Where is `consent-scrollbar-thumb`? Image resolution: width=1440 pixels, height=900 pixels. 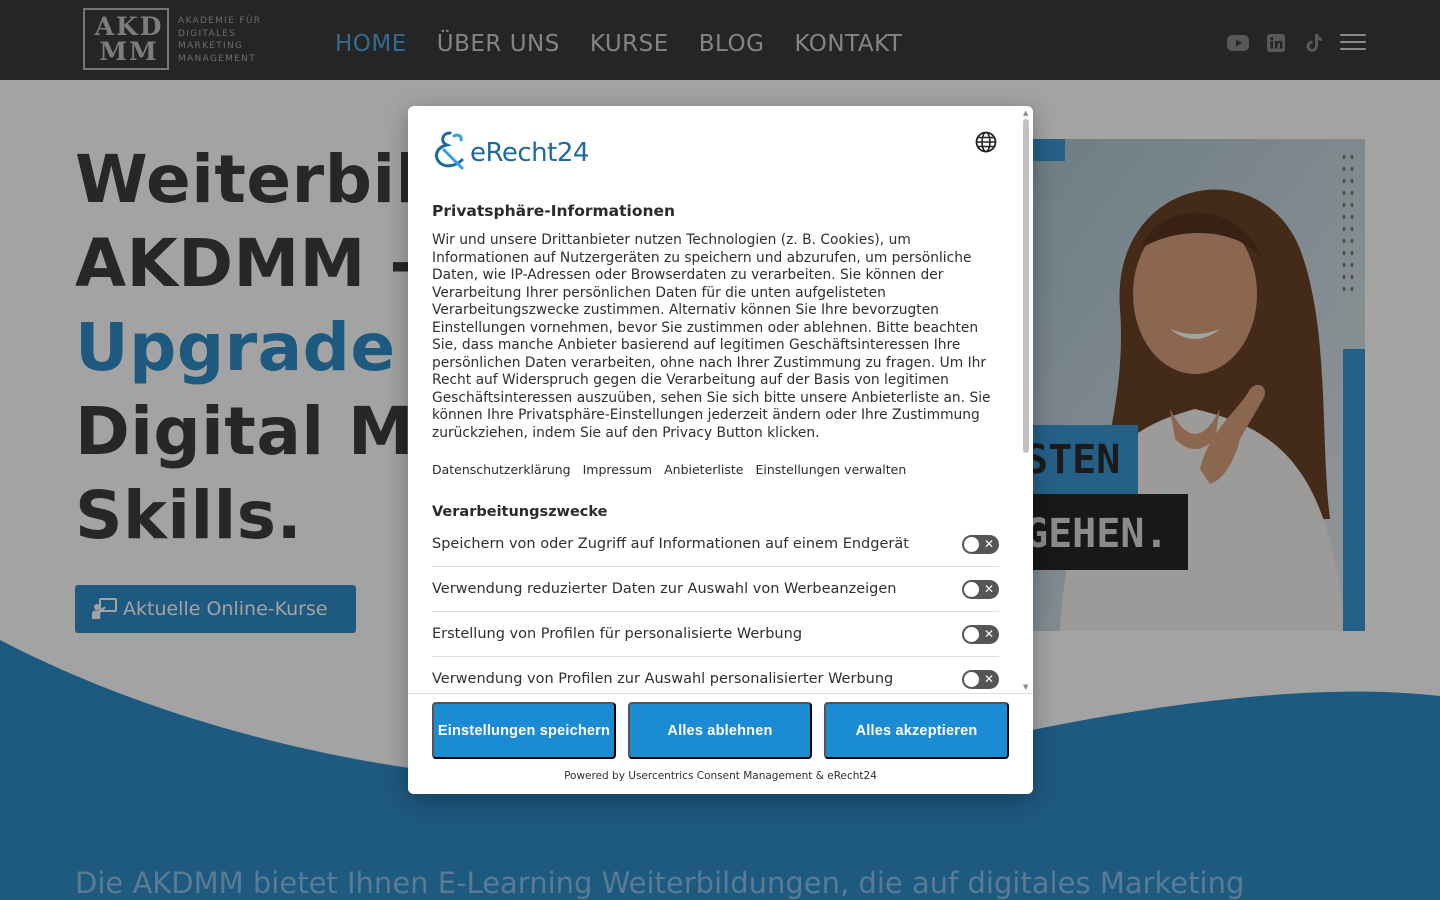
consent-scrollbar-thumb is located at coordinates (1026, 286).